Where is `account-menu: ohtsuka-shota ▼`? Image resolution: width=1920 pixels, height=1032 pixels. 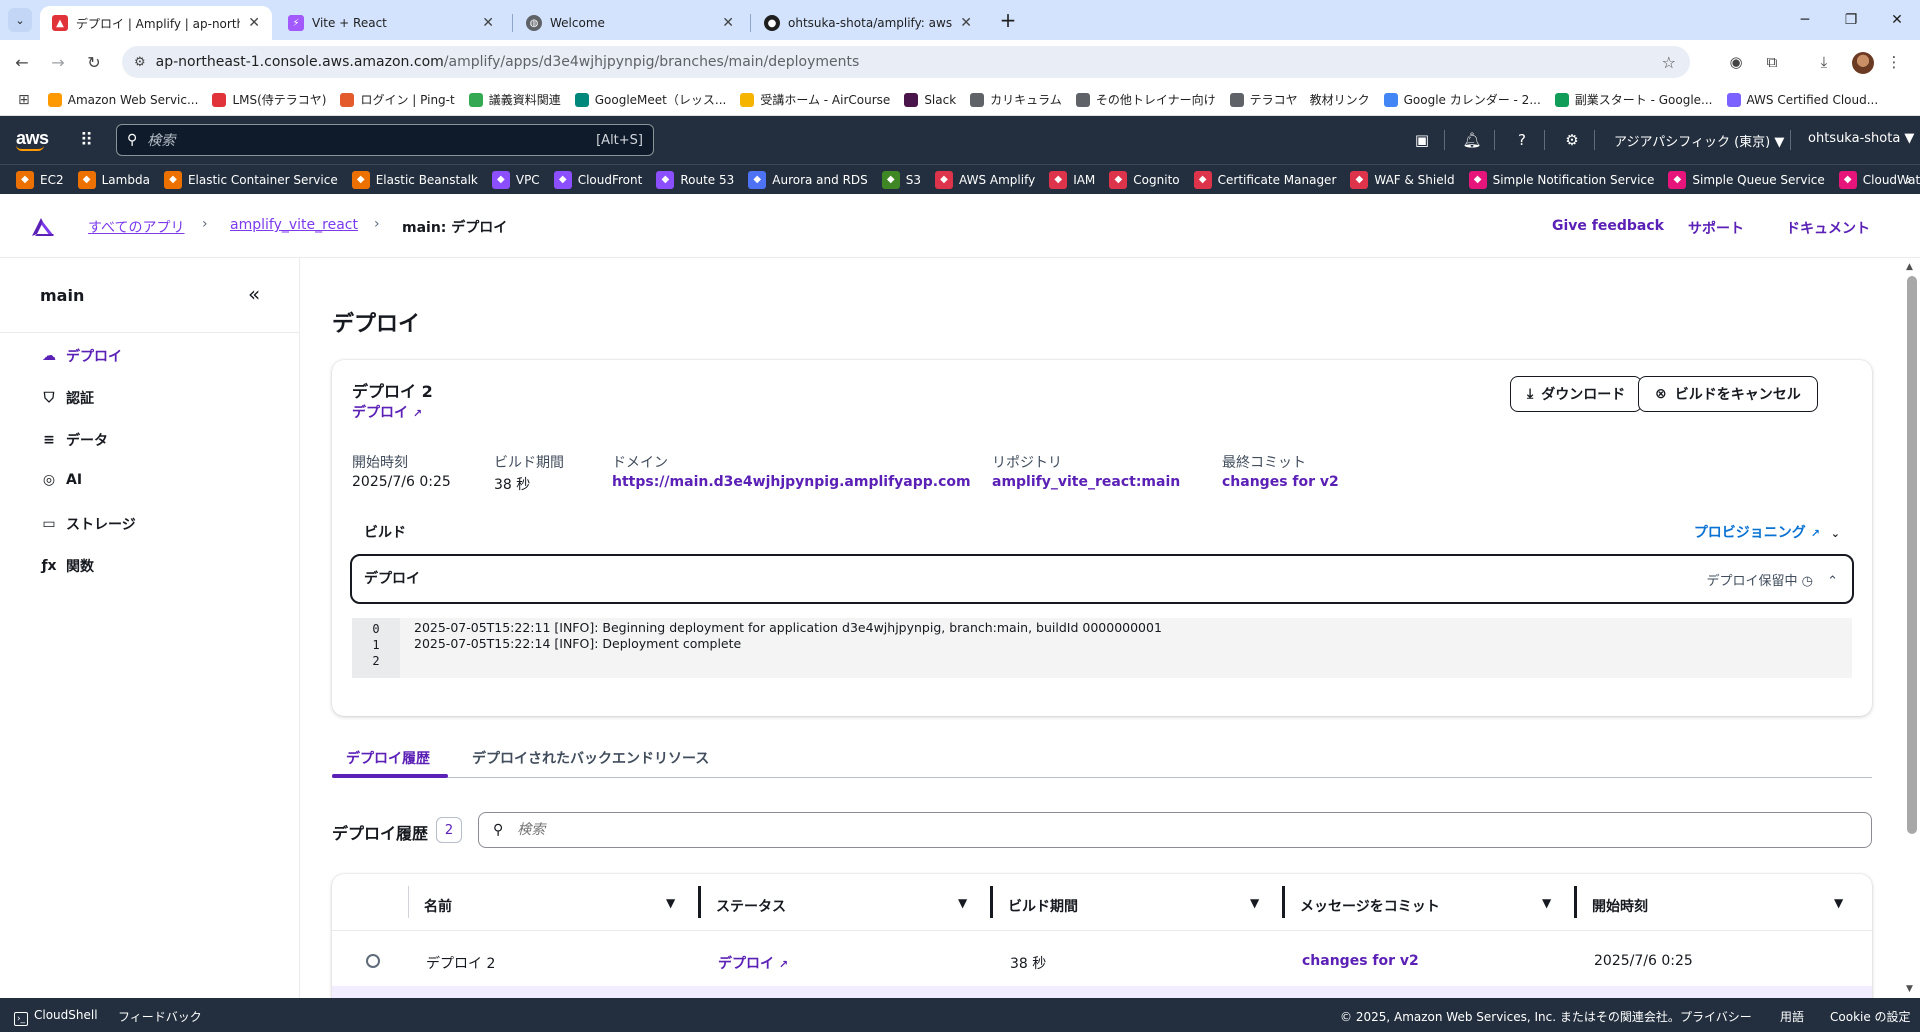
account-menu: ohtsuka-shota ▼ is located at coordinates (1861, 138).